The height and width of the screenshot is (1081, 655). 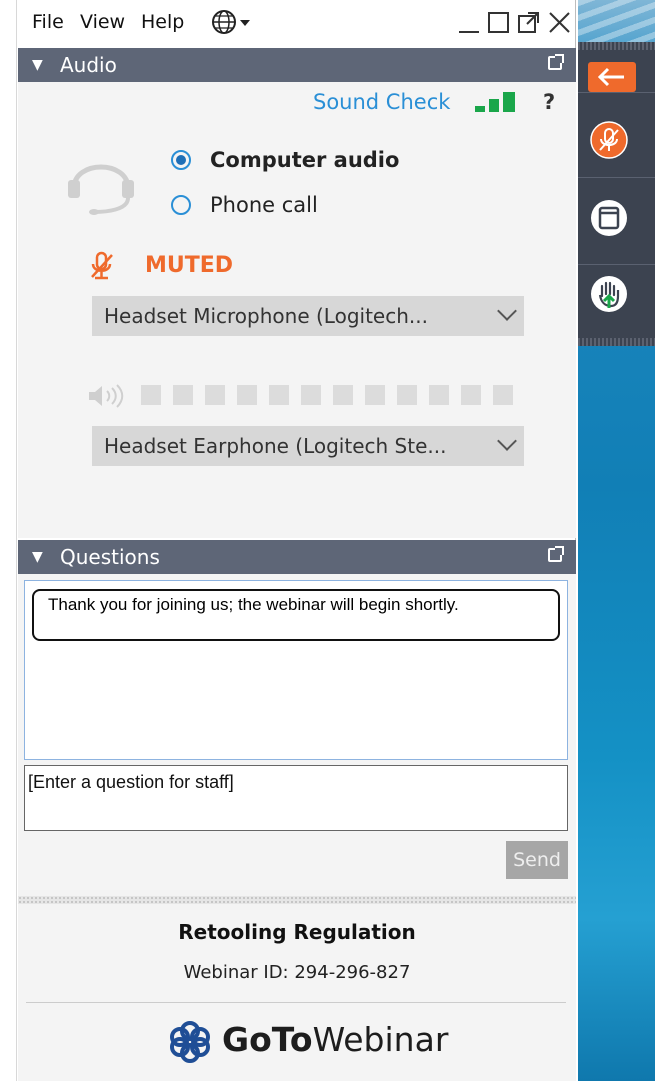 I want to click on menu-view: View, so click(x=102, y=22).